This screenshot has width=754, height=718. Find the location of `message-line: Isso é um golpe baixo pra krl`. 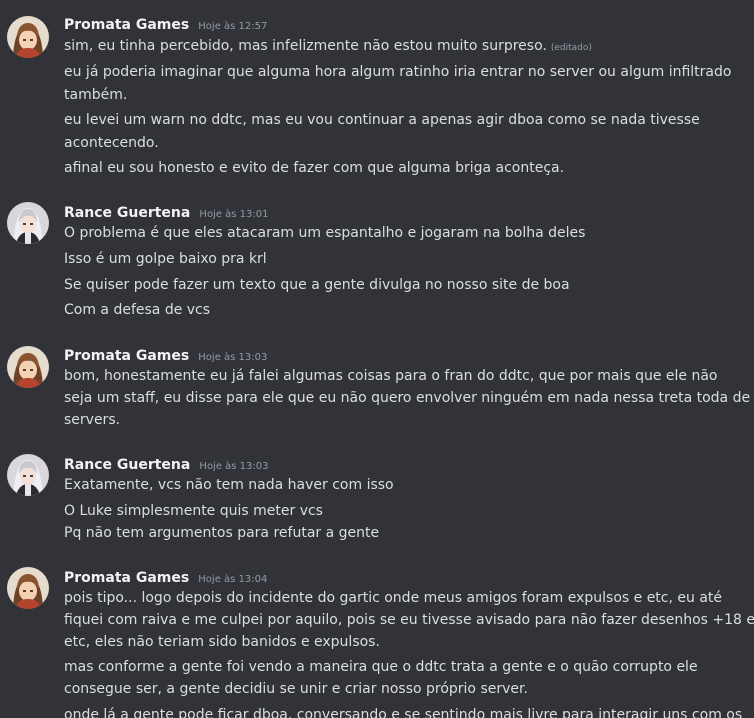

message-line: Isso é um golpe baixo pra krl is located at coordinates (165, 259).